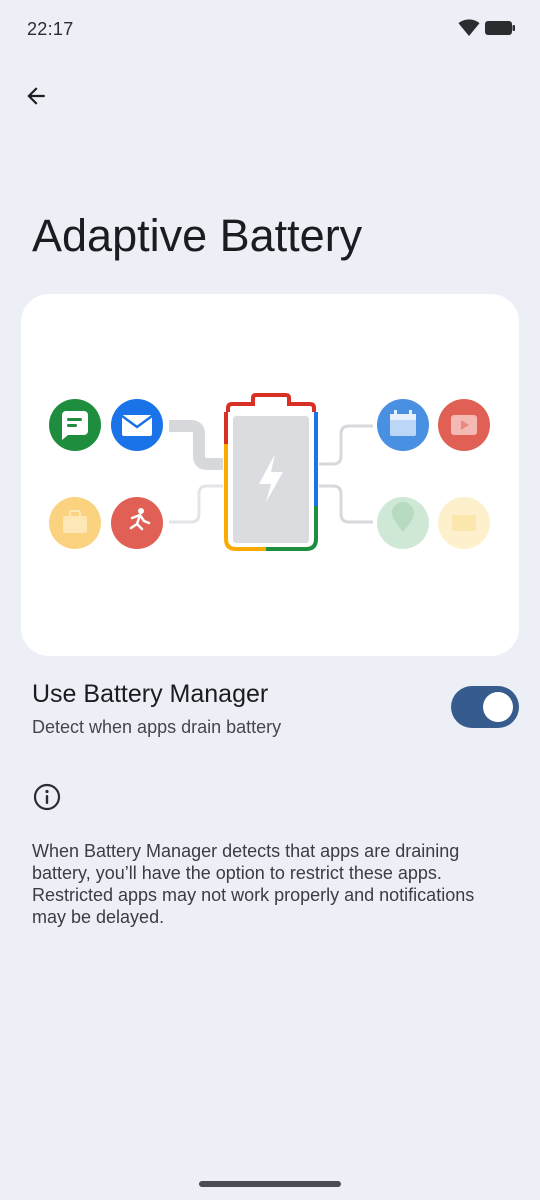 The image size is (540, 1200). I want to click on info-icon, so click(47, 797).